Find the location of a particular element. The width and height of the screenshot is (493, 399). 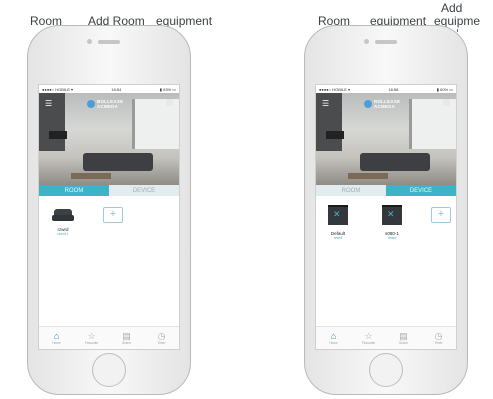

brand-logo: ROLLEASE ACMEDA is located at coordinates (382, 104).